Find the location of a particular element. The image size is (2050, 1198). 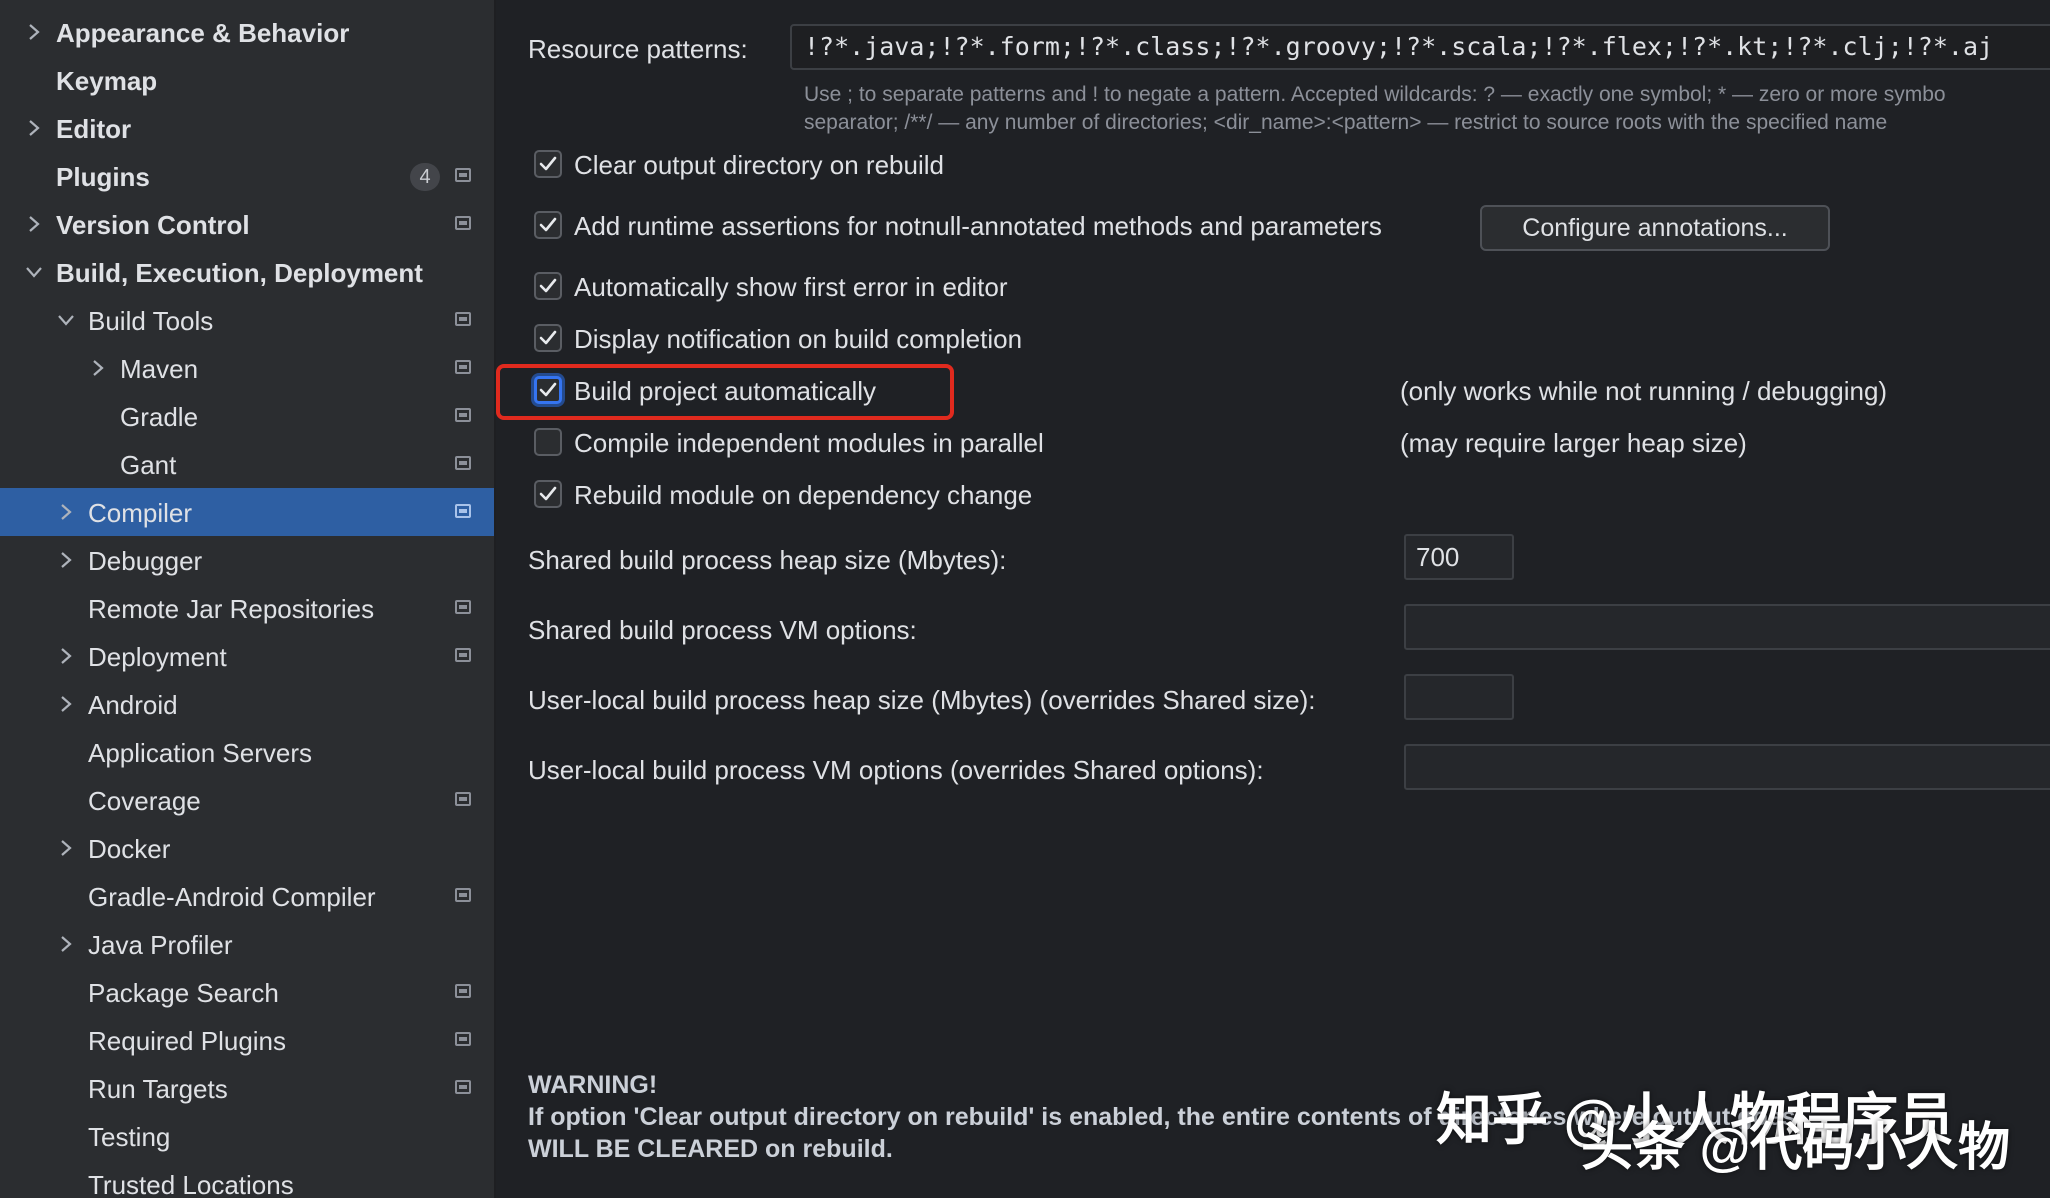

compile-independent-modules-in-parallel-note: (may require larger heap size) is located at coordinates (1573, 443).